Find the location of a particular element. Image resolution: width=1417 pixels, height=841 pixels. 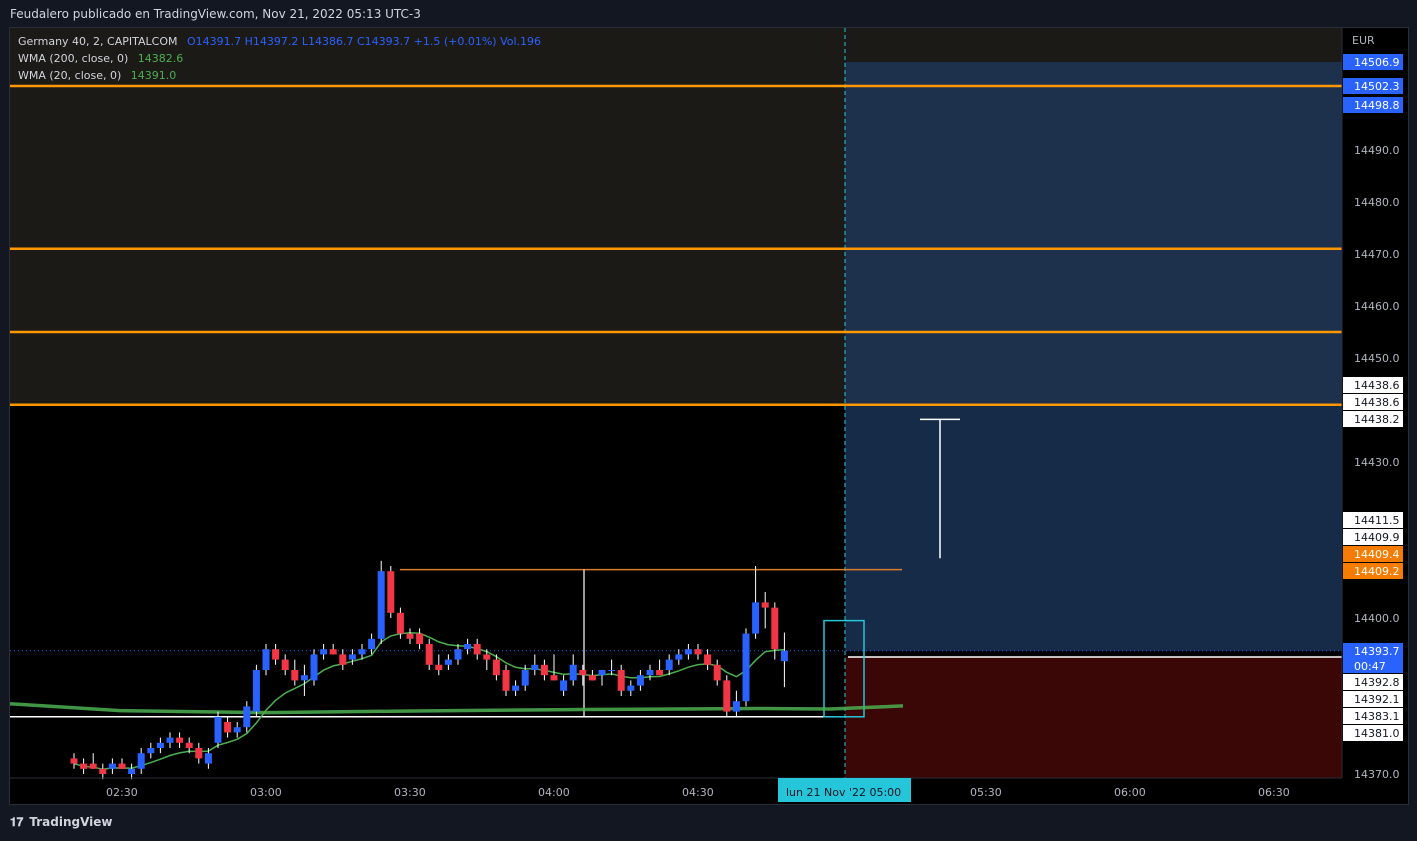

price-label: 14411.5 is located at coordinates (1377, 520).